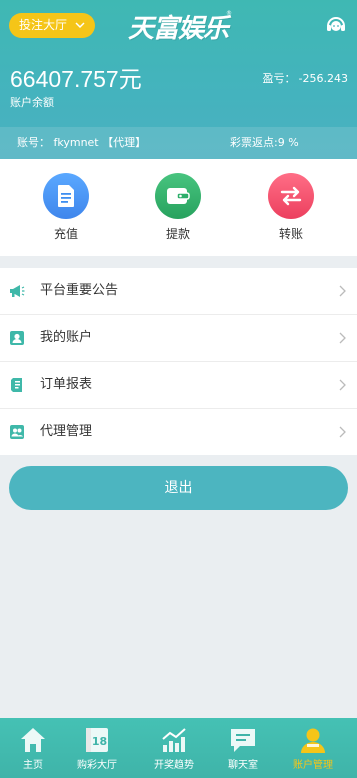 The width and height of the screenshot is (357, 778). What do you see at coordinates (279, 78) in the screenshot?
I see `profit-loss-label: 盈亏：` at bounding box center [279, 78].